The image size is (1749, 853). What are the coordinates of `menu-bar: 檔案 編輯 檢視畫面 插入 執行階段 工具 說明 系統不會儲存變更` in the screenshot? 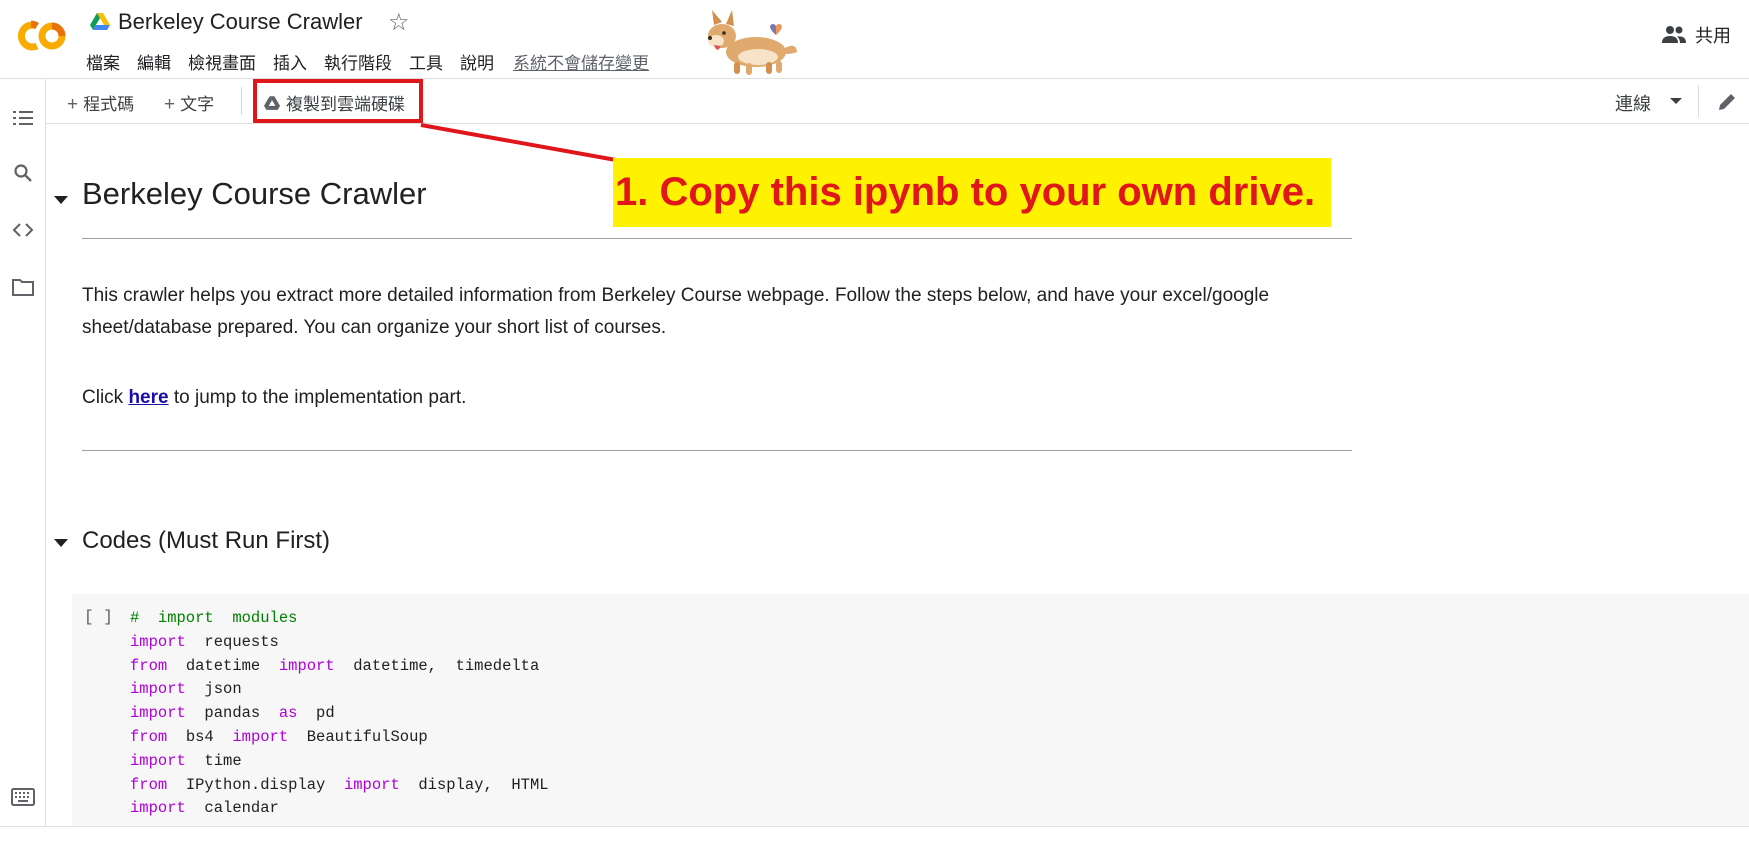 It's located at (376, 61).